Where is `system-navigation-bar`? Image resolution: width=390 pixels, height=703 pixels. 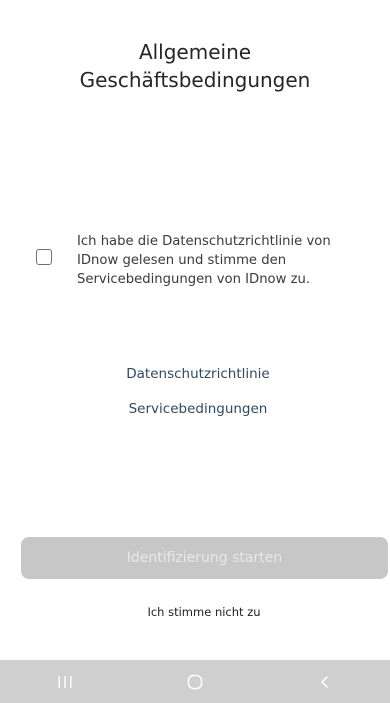
system-navigation-bar is located at coordinates (195, 681).